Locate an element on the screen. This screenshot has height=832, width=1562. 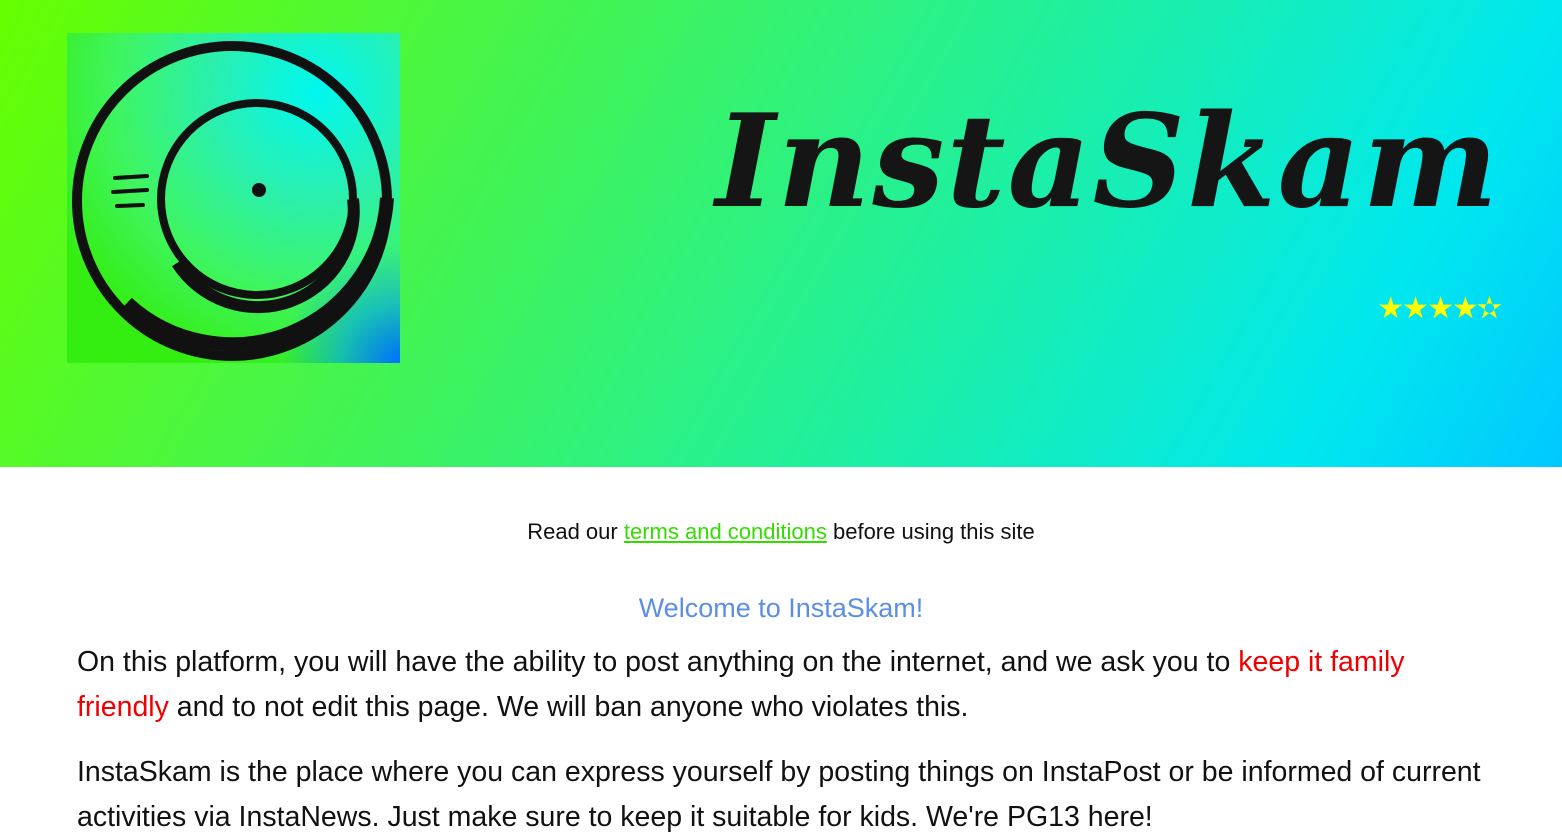
logo-image is located at coordinates (233, 198).